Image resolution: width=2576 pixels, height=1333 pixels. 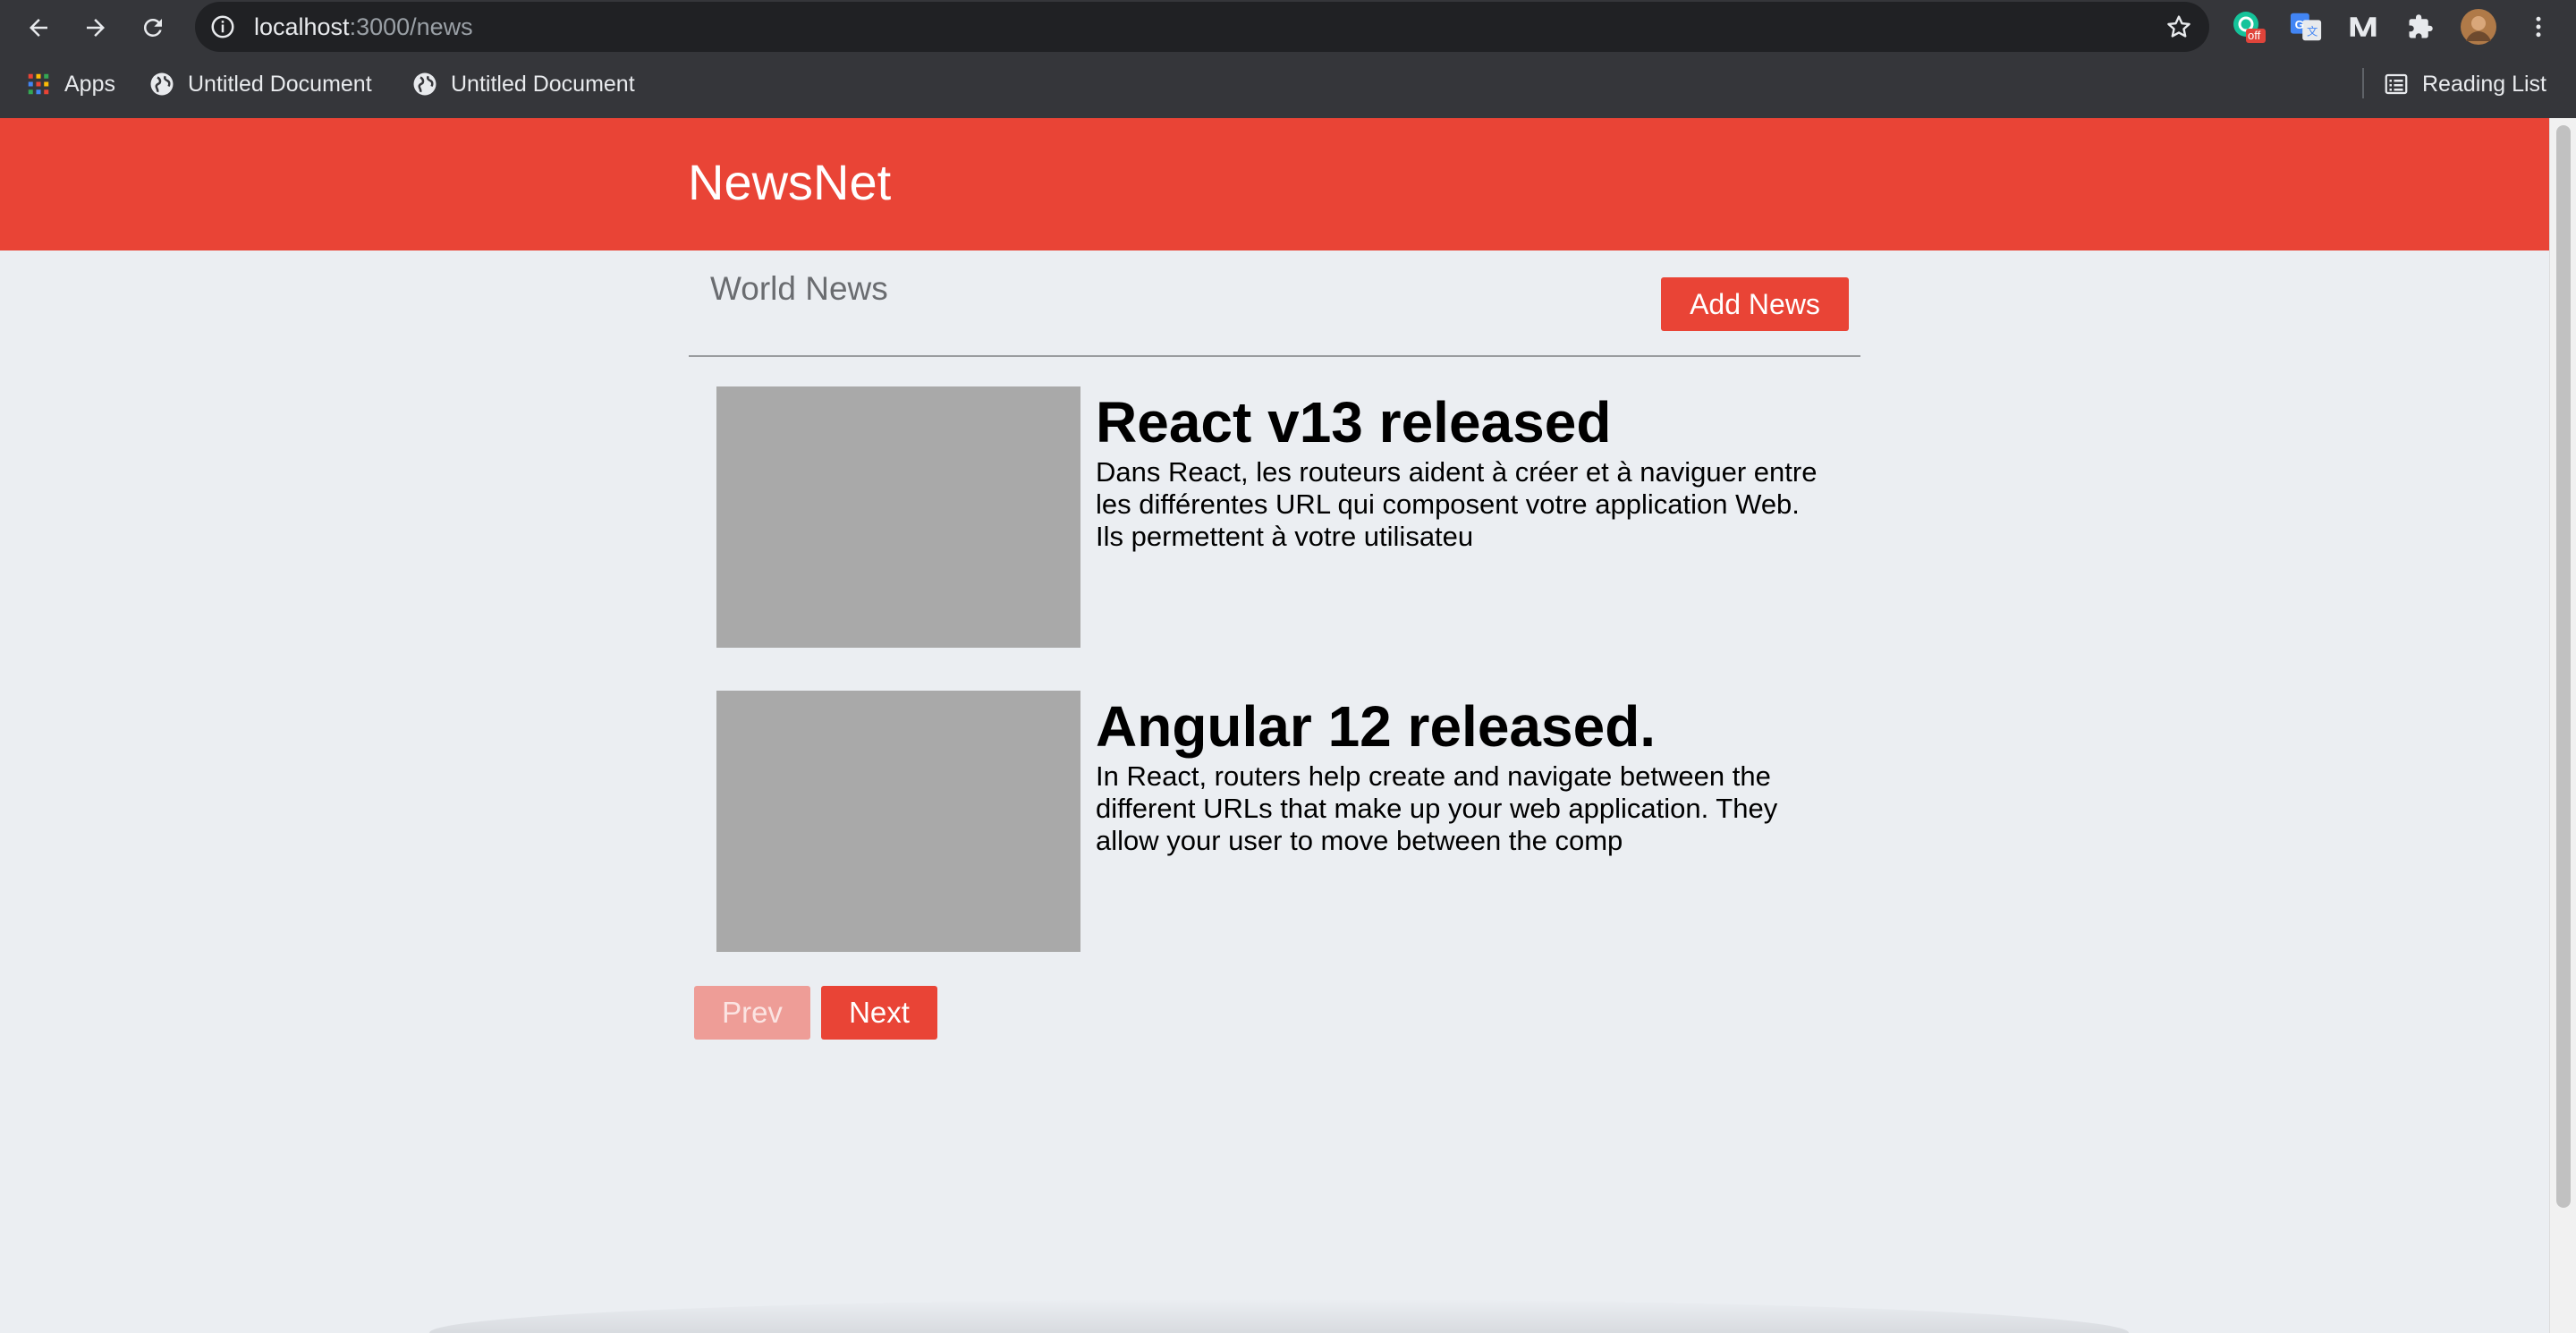 I want to click on apps-grid-icon, so click(x=38, y=84).